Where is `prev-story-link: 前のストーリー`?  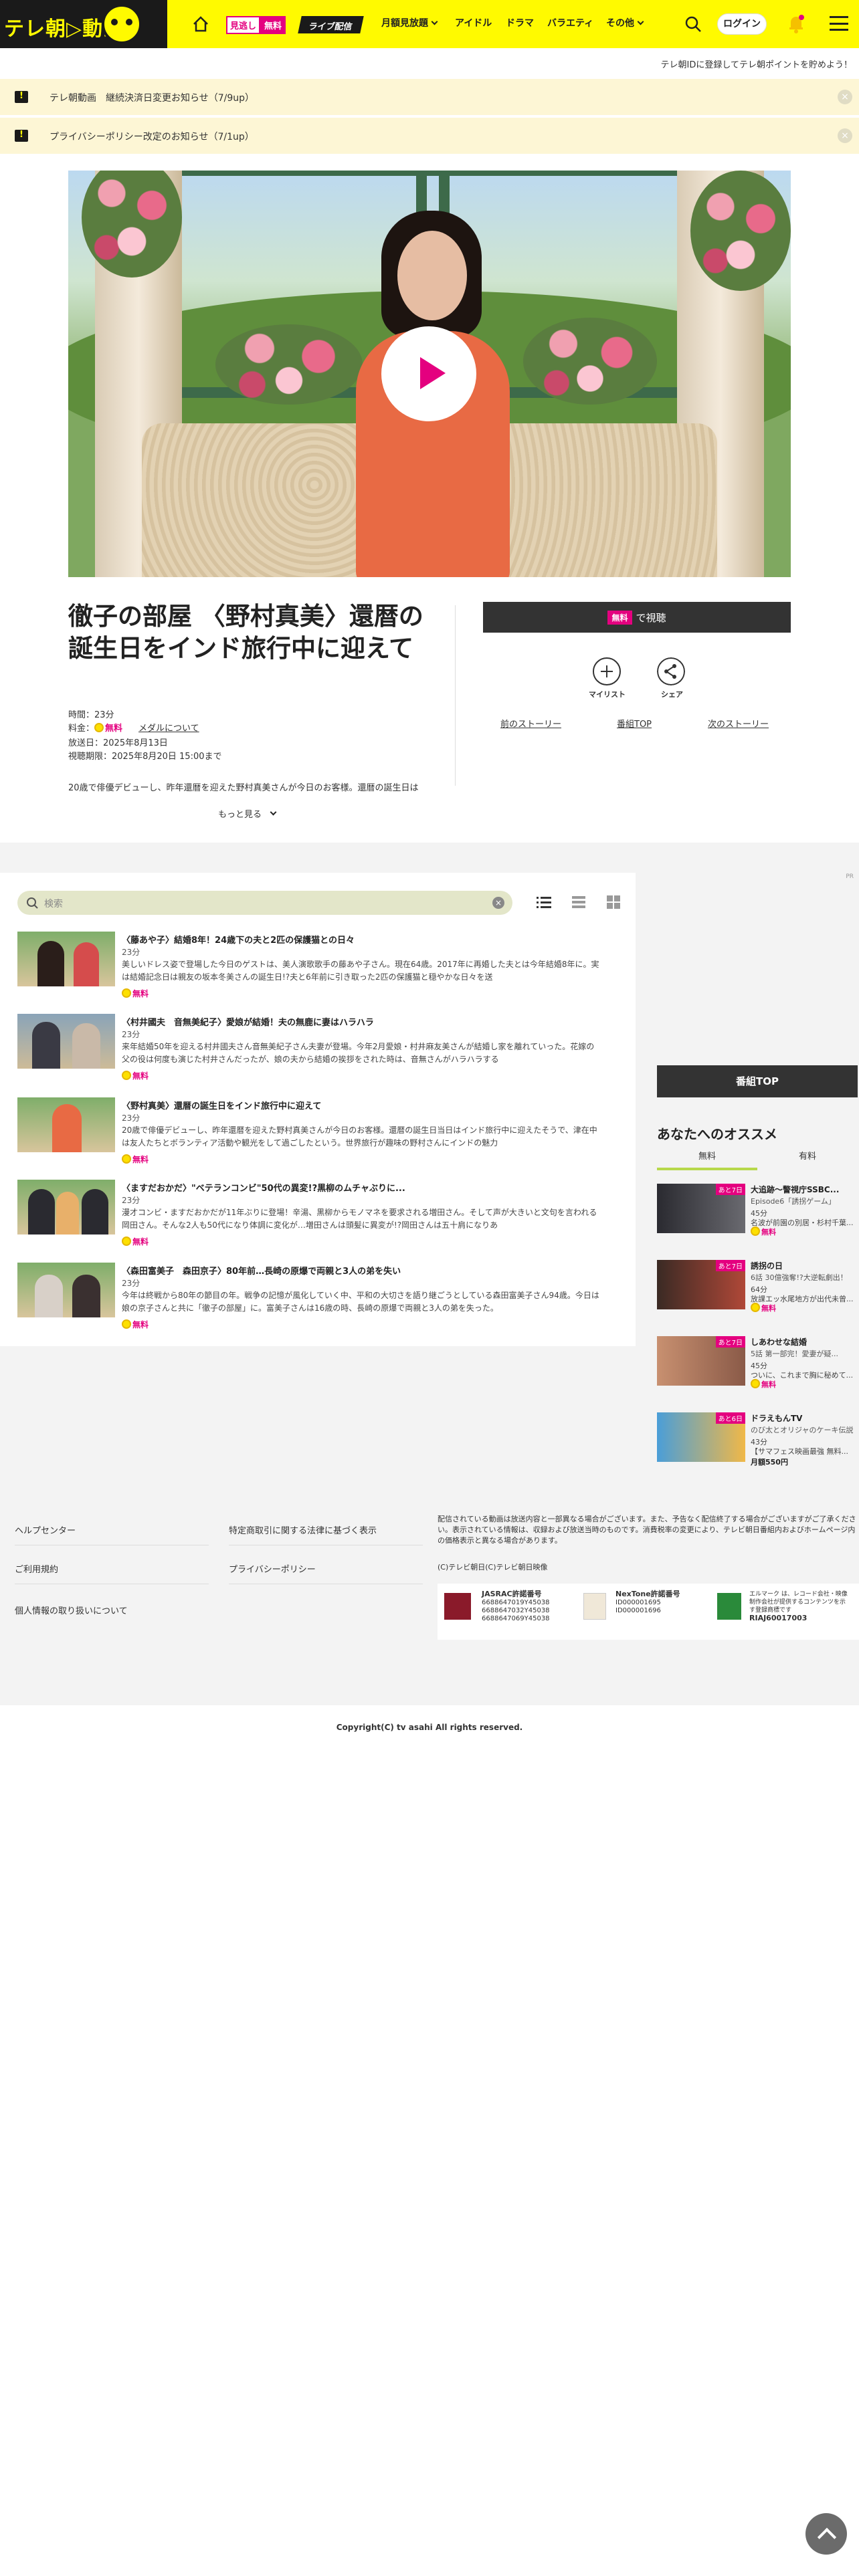 prev-story-link: 前のストーリー is located at coordinates (530, 724).